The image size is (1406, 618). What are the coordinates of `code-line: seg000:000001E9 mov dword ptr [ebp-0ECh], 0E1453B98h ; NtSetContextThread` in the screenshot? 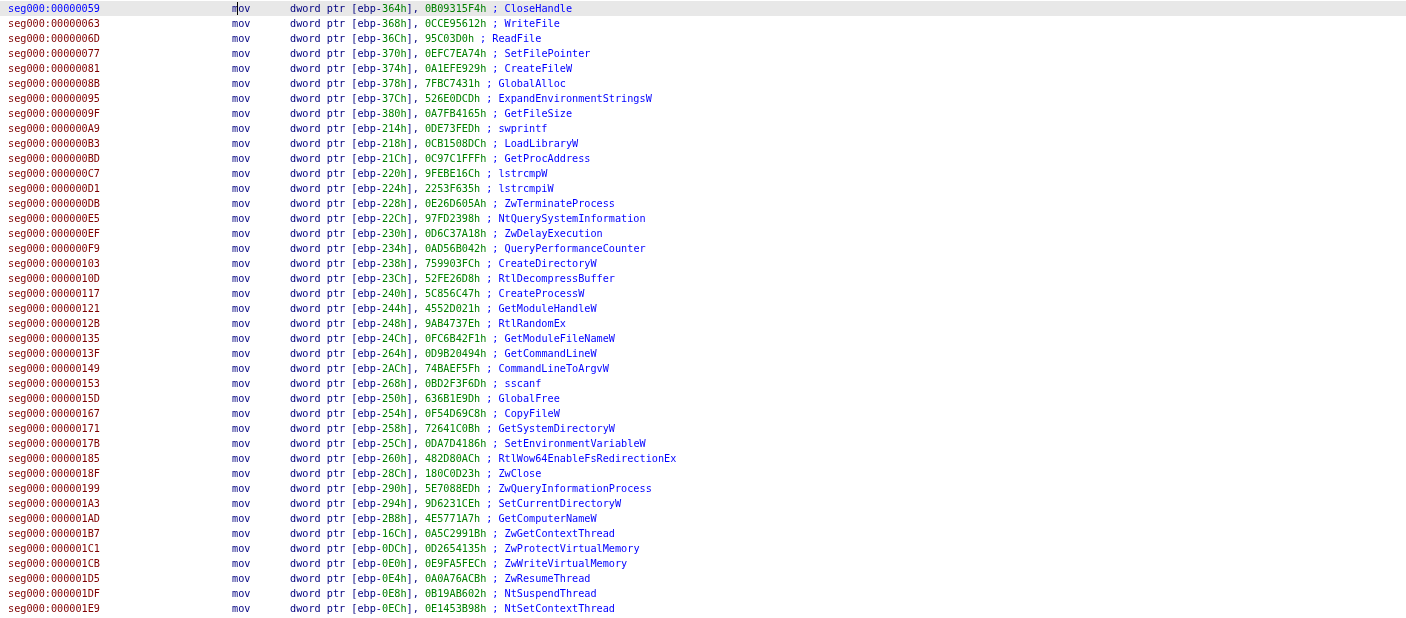 It's located at (703, 608).